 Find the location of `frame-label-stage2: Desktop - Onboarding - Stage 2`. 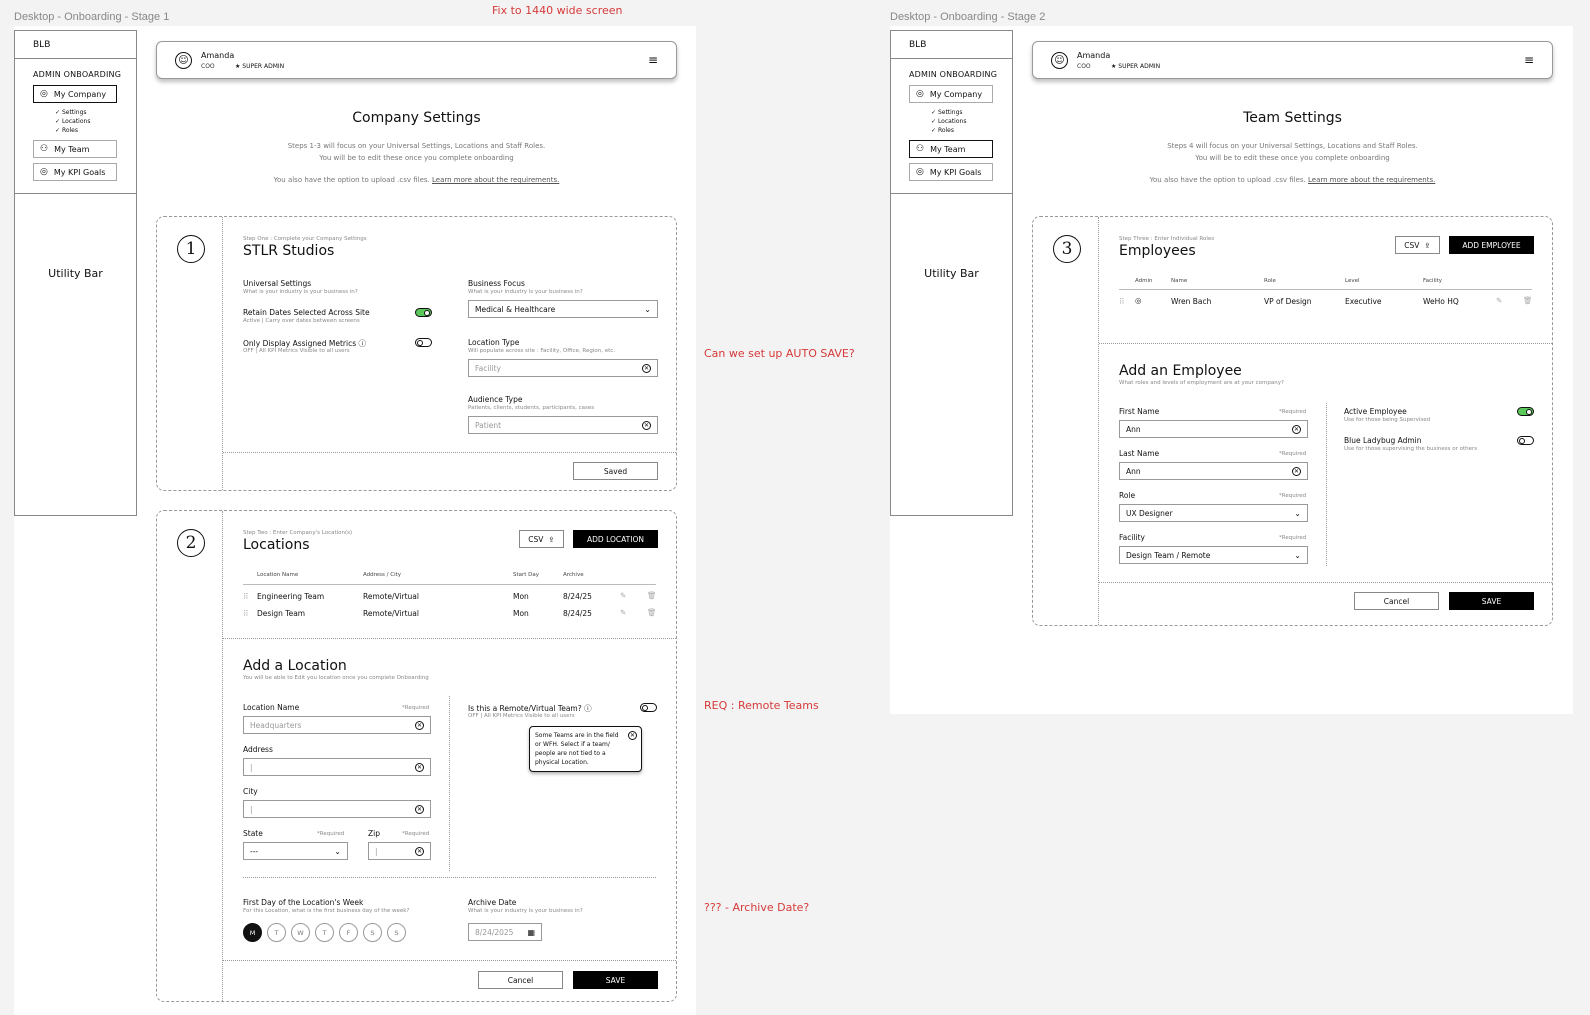

frame-label-stage2: Desktop - Onboarding - Stage 2 is located at coordinates (968, 17).